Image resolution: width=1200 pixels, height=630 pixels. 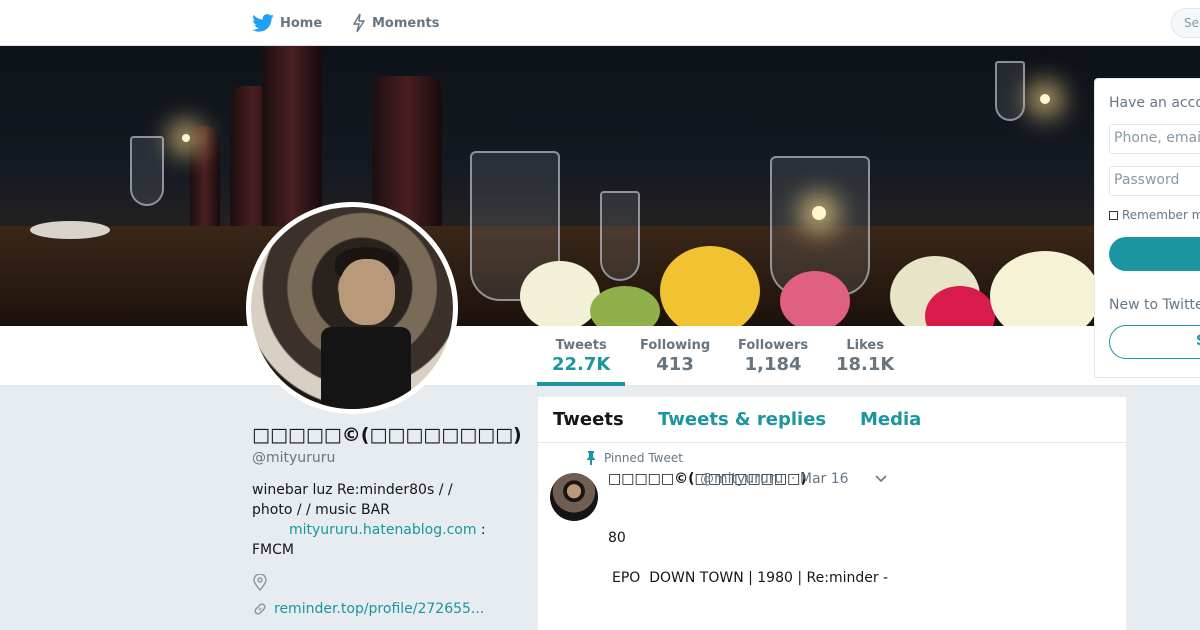 What do you see at coordinates (352, 490) in the screenshot?
I see `bio-line: winebar luz Re:minder80s / /` at bounding box center [352, 490].